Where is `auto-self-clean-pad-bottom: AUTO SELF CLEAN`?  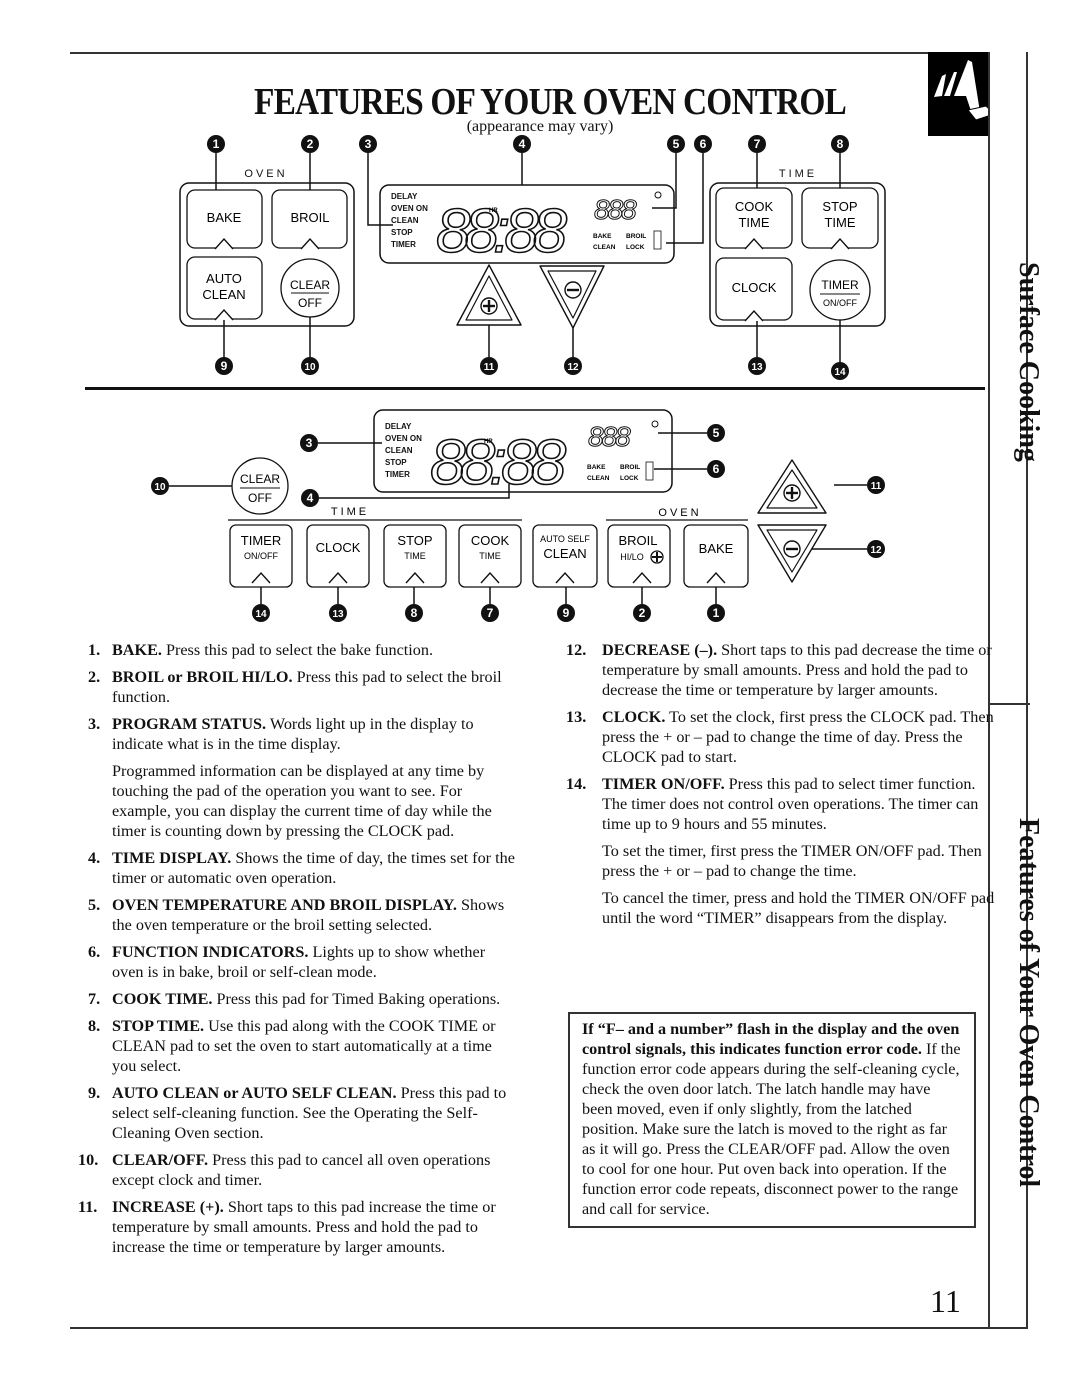 auto-self-clean-pad-bottom: AUTO SELF CLEAN is located at coordinates (565, 556).